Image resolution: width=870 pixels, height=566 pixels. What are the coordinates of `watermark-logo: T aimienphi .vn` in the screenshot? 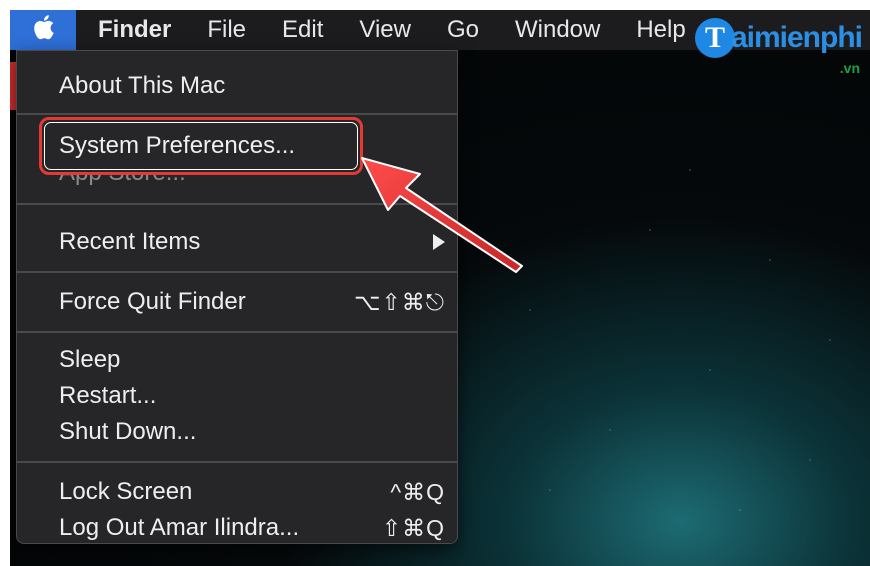 It's located at (778, 47).